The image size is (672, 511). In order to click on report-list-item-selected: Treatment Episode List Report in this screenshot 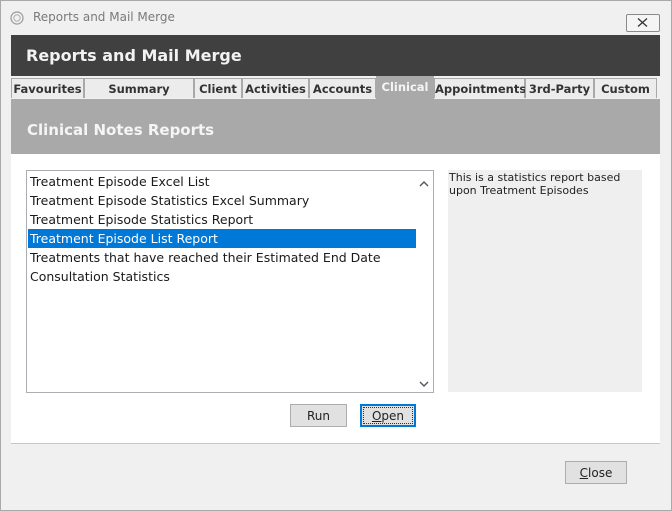, I will do `click(223, 238)`.